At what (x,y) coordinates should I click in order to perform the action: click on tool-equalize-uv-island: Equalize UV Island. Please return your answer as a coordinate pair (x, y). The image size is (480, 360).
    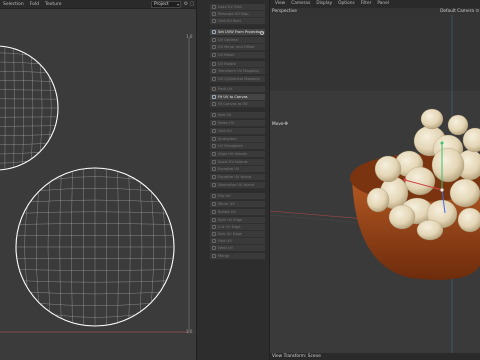
    Looking at the image, I should click on (237, 178).